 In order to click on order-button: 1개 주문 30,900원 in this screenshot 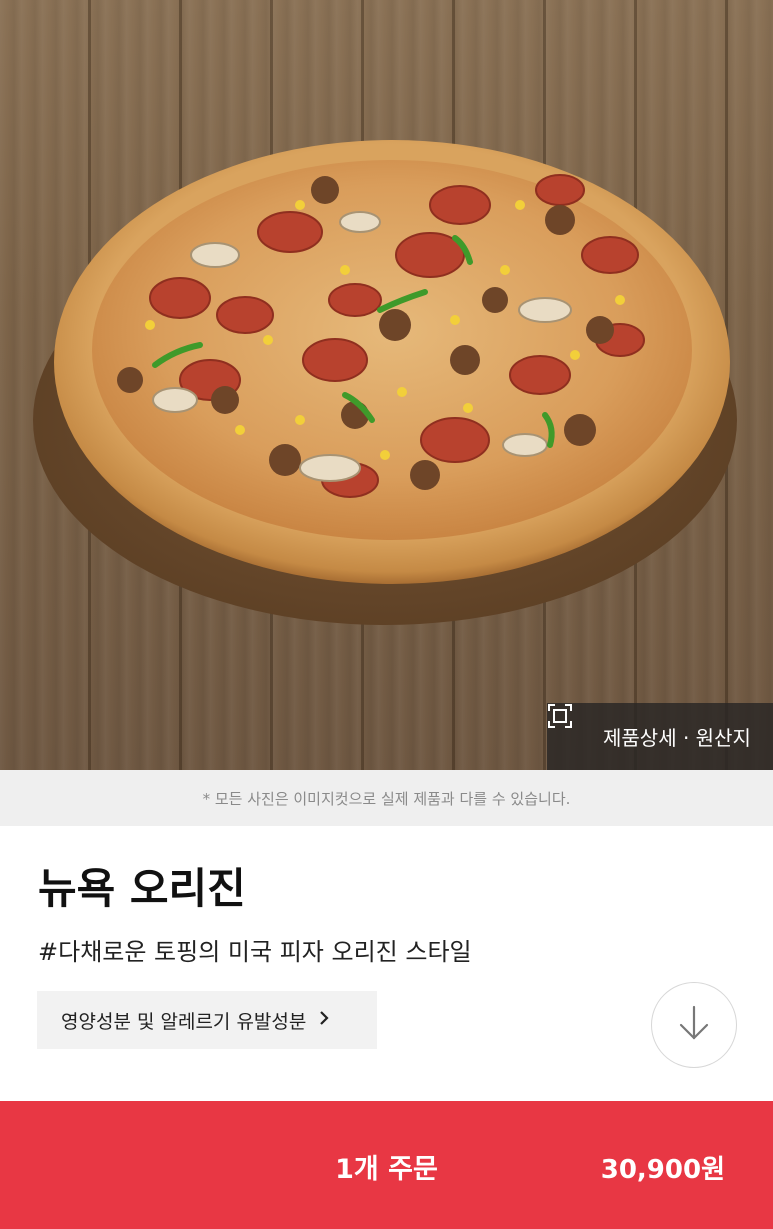, I will do `click(386, 1165)`.